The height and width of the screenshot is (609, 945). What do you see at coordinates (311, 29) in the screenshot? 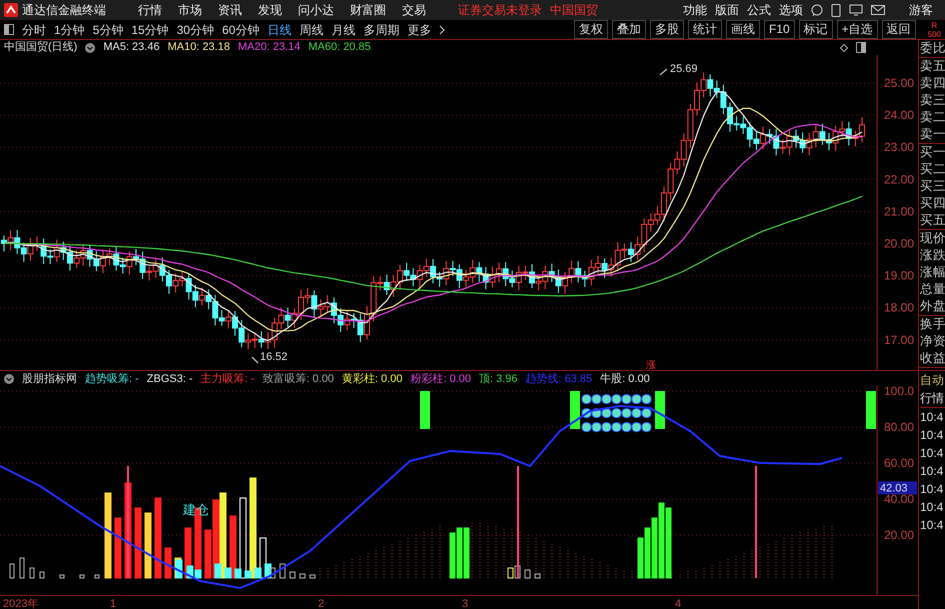
I see `period-tab: 周线` at bounding box center [311, 29].